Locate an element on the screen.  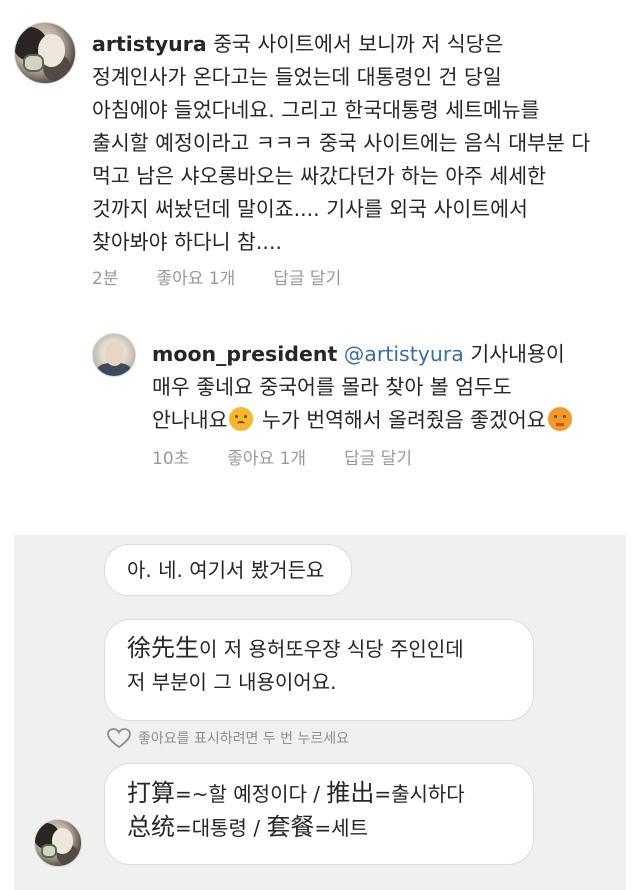
comment-time: 2분 is located at coordinates (105, 279).